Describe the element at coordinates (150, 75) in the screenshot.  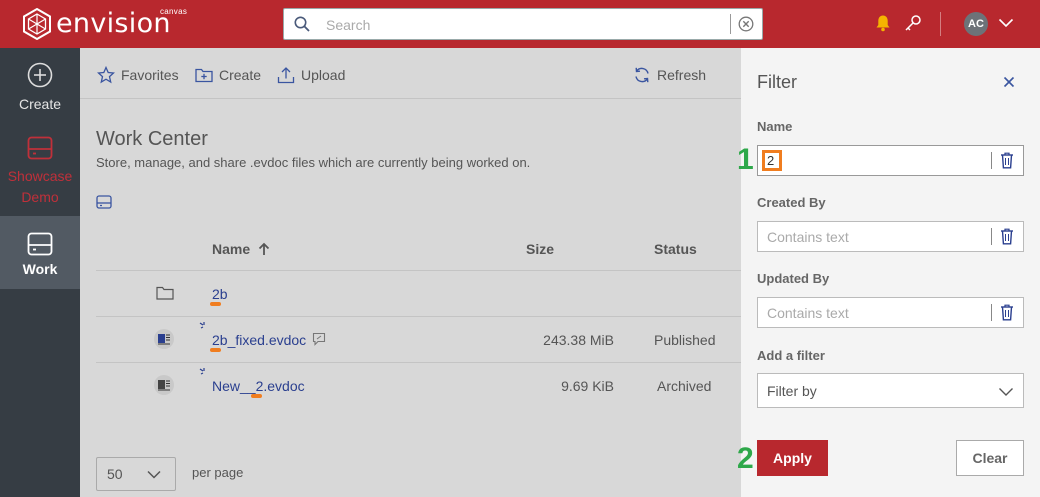
I see `favorites-label: Favorites` at that location.